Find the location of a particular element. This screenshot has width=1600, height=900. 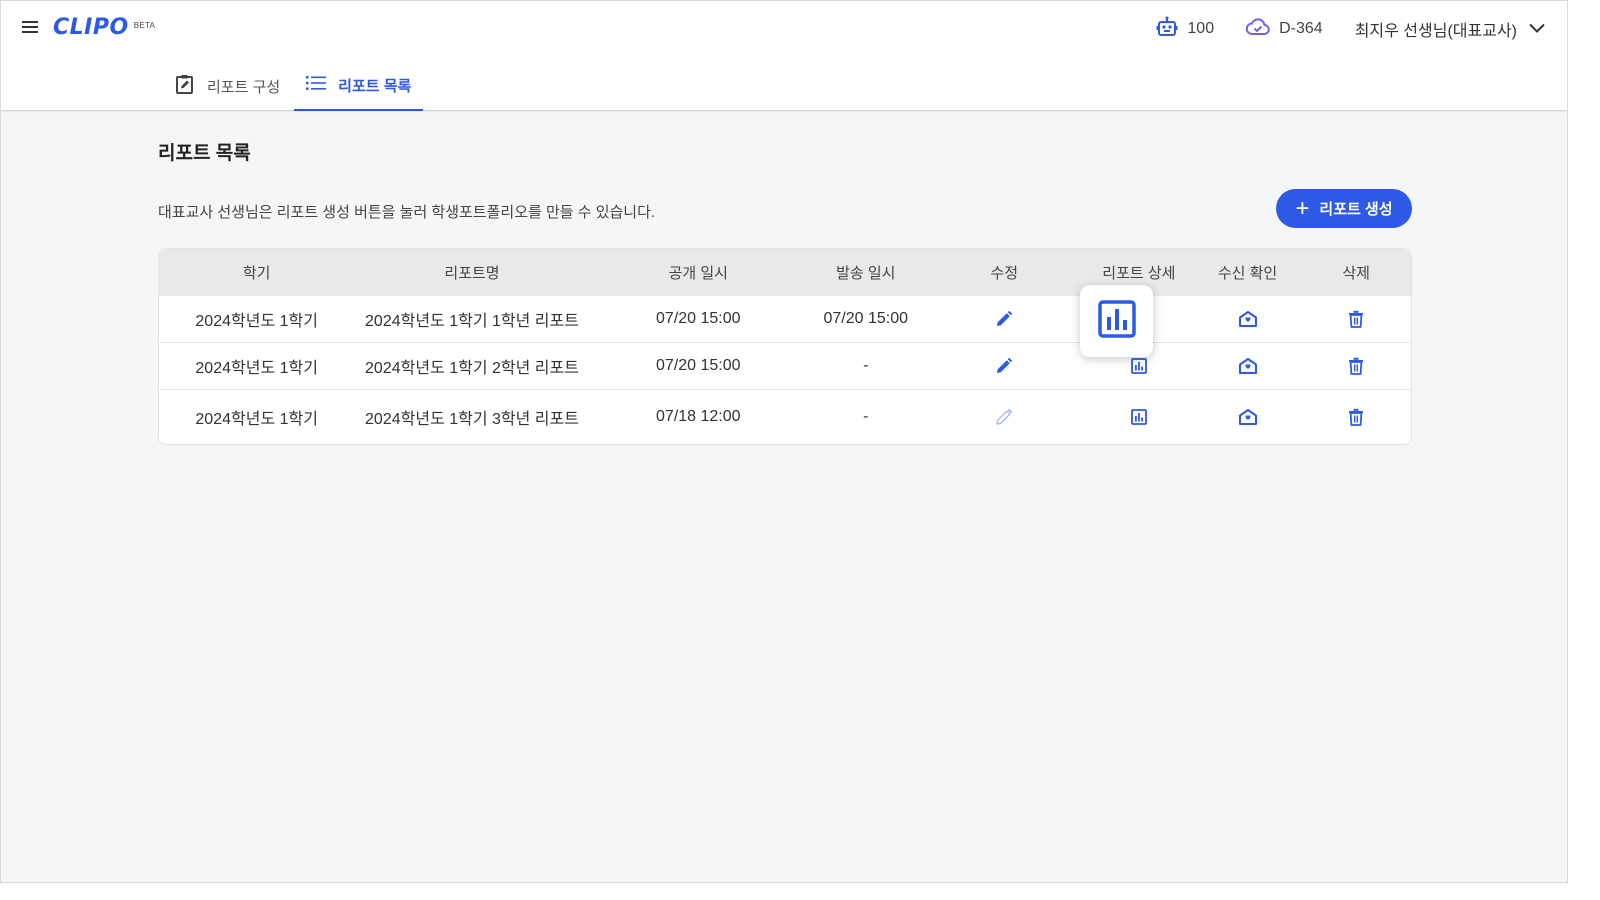

create-report-button: + 리포트 생성 is located at coordinates (1344, 208).